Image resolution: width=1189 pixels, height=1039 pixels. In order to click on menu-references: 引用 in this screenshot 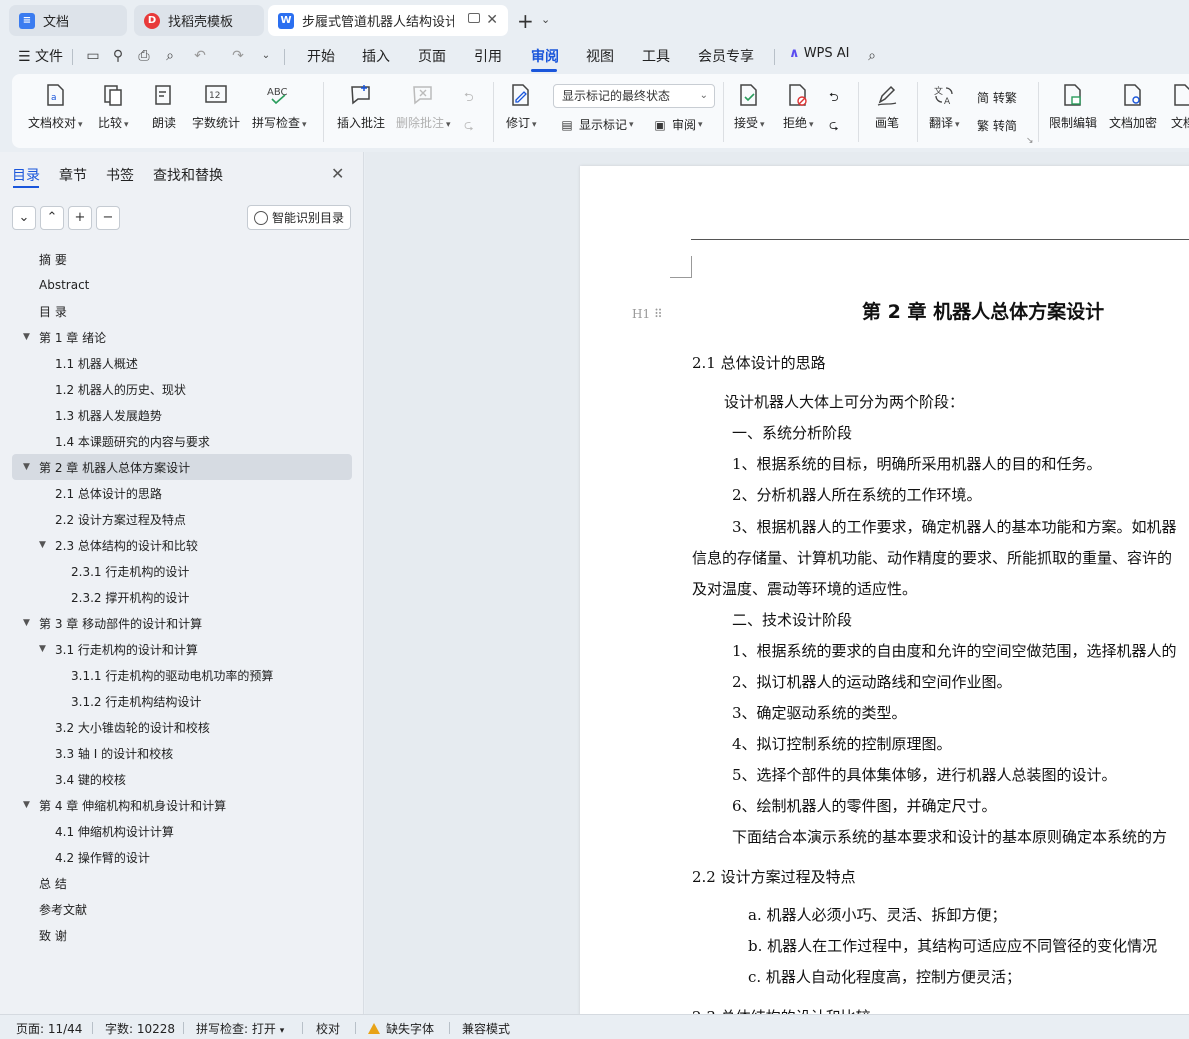, I will do `click(488, 56)`.